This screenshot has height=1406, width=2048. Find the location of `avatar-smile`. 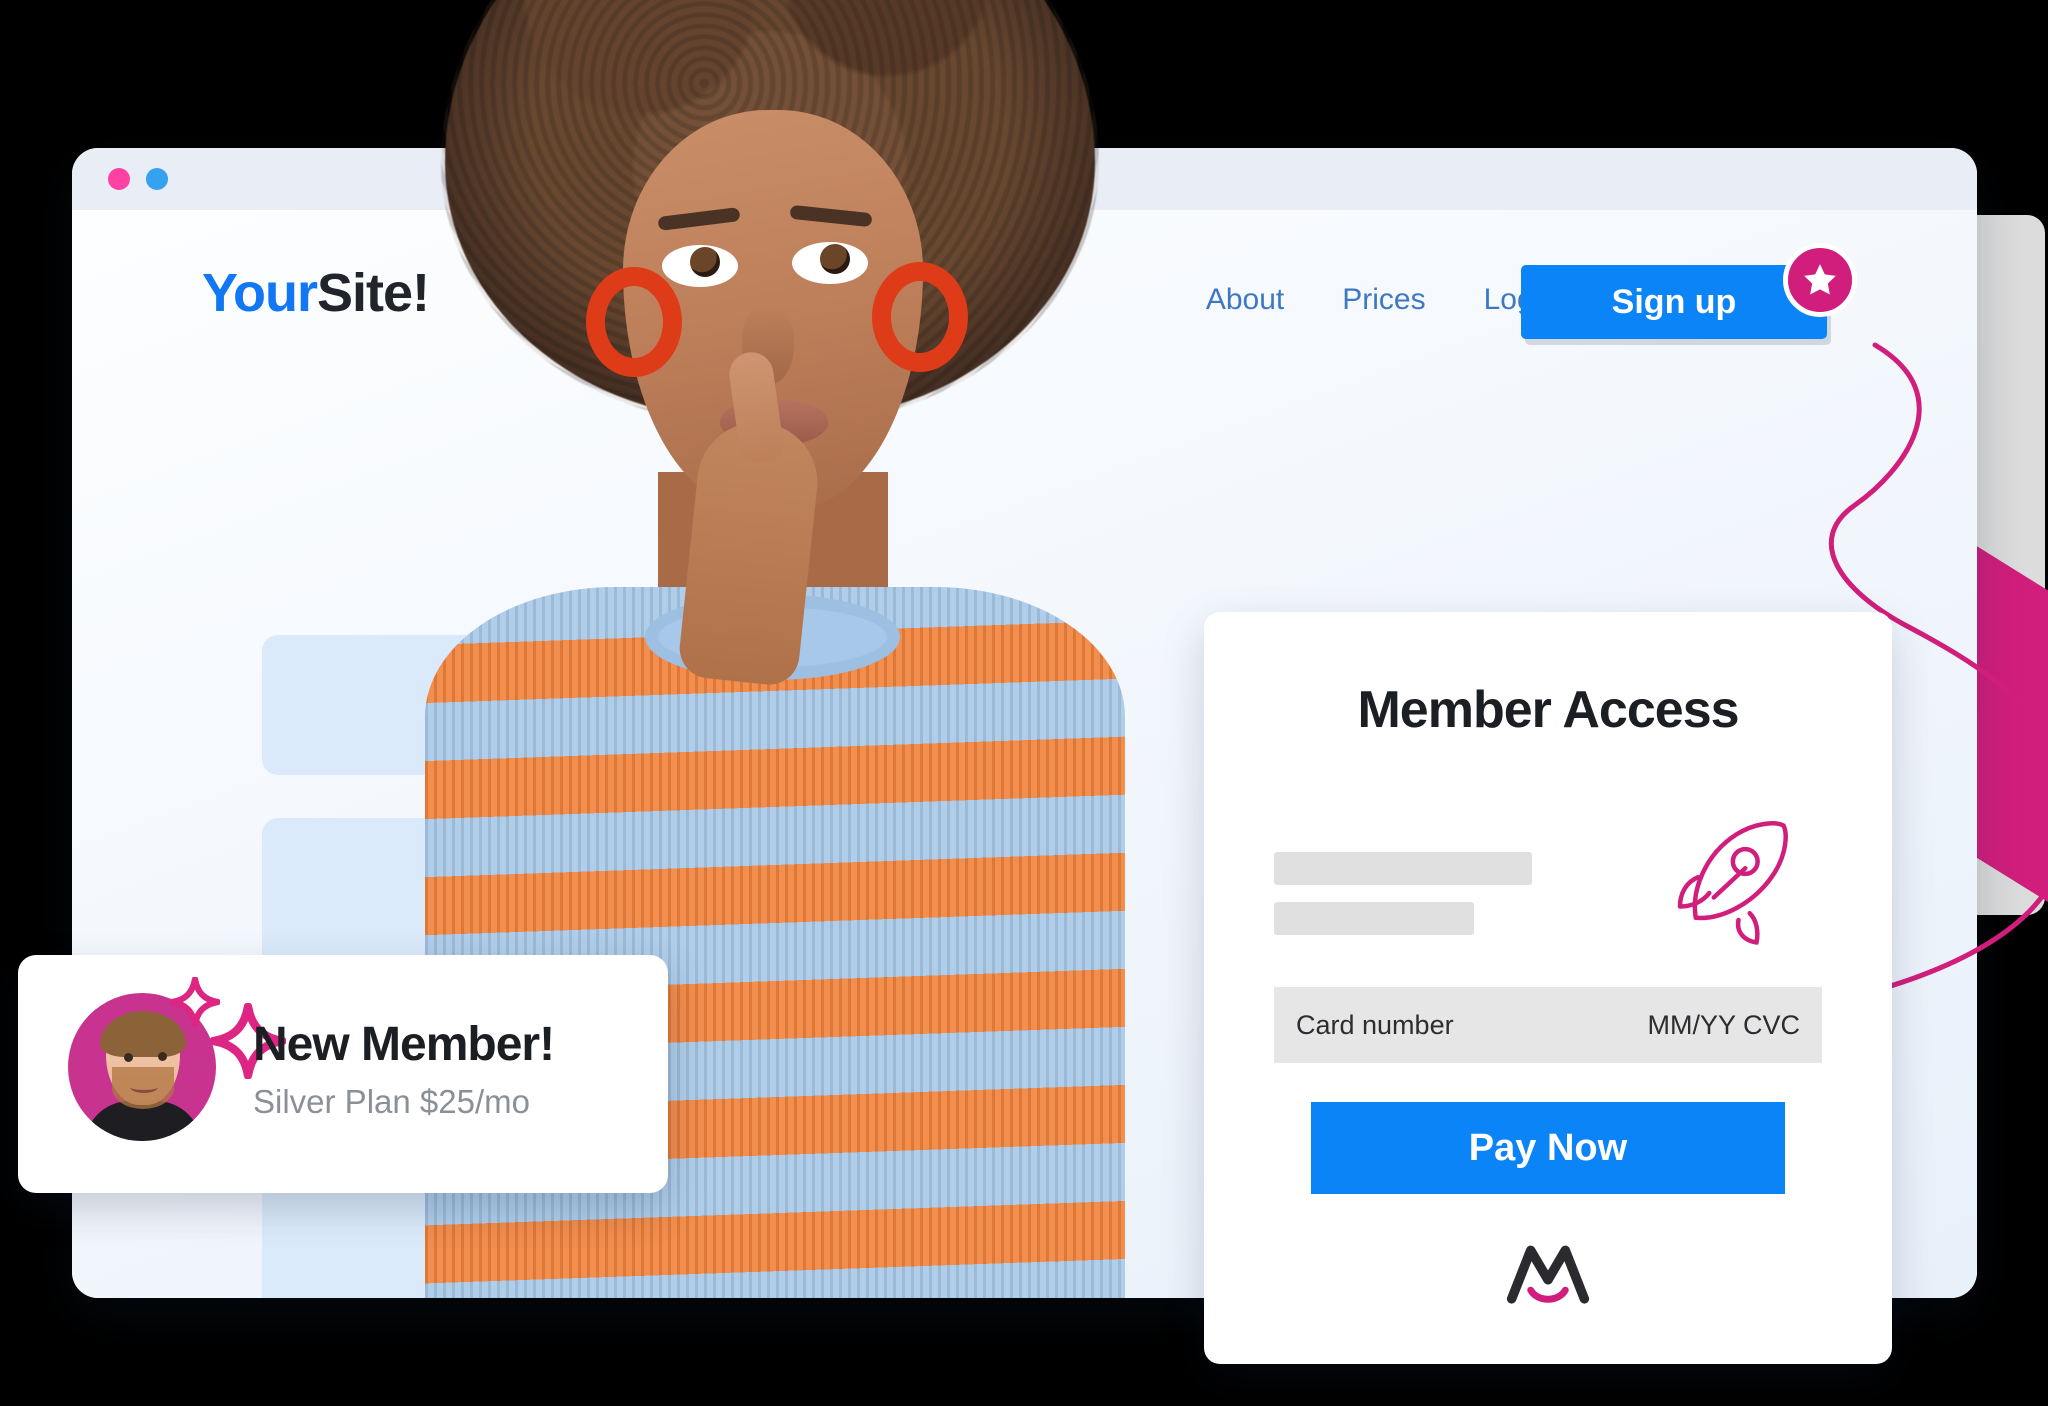

avatar-smile is located at coordinates (144, 1087).